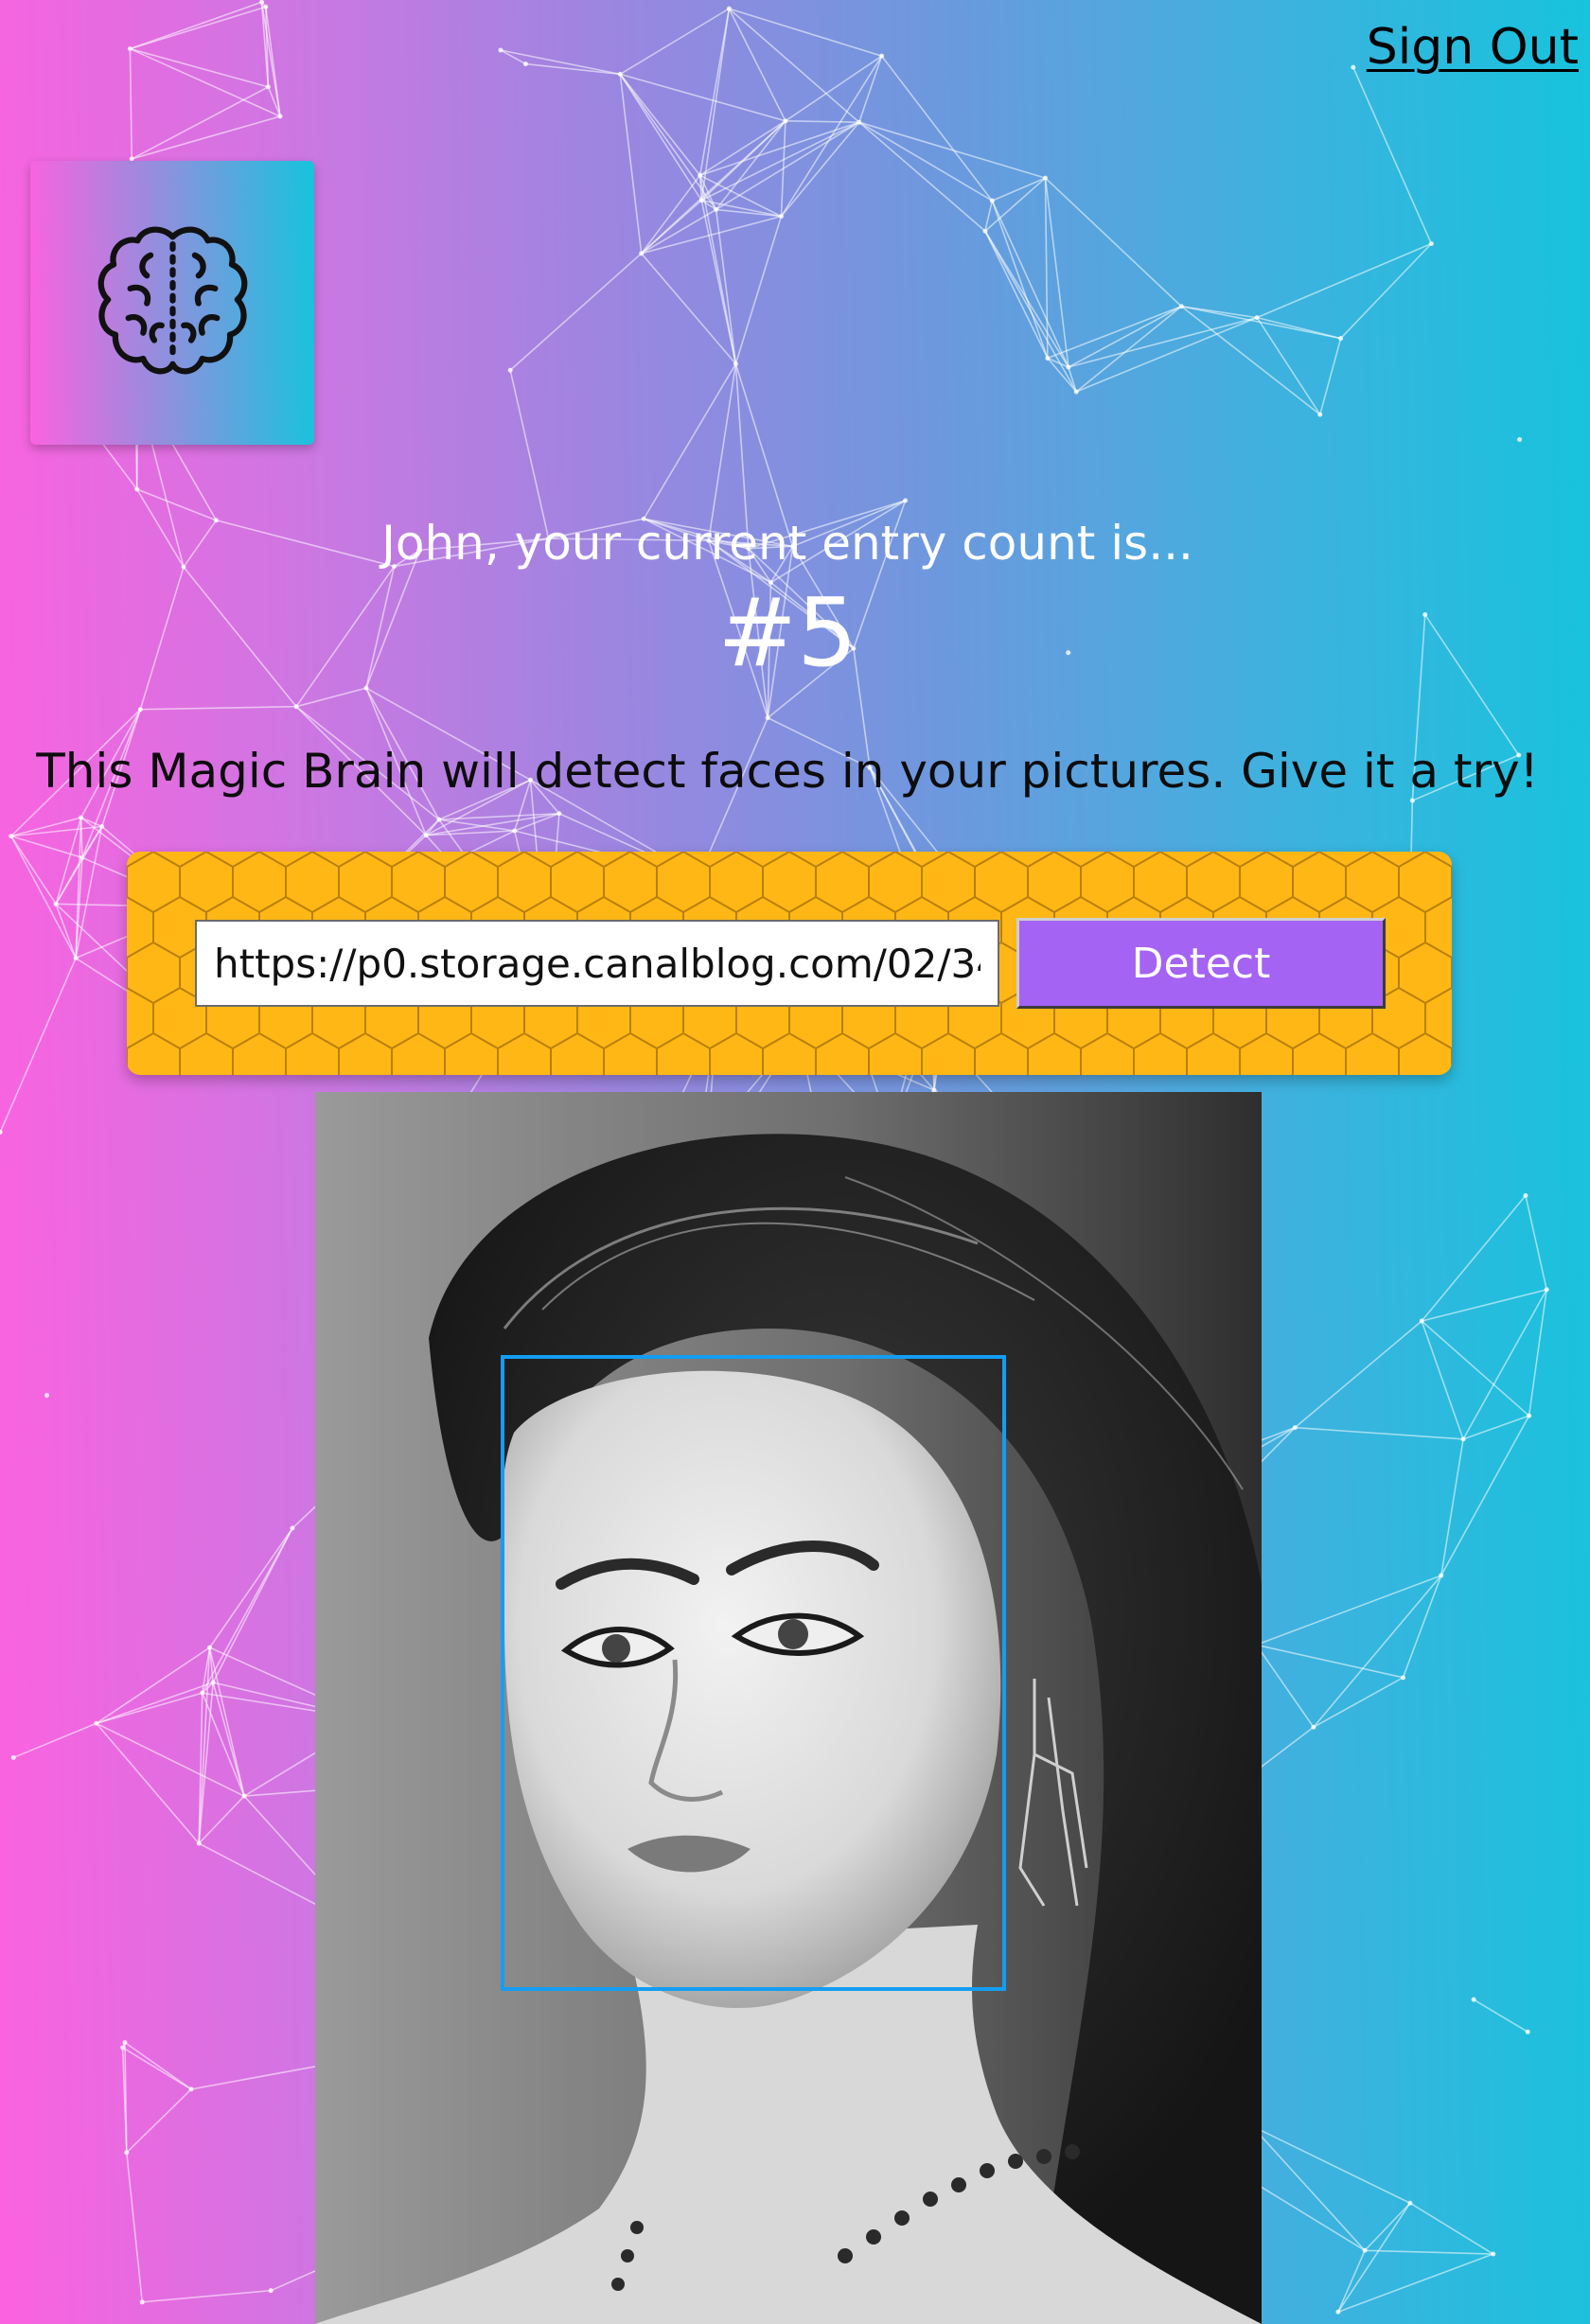 Image resolution: width=1590 pixels, height=2324 pixels. What do you see at coordinates (597, 963) in the screenshot?
I see `image-url-input` at bounding box center [597, 963].